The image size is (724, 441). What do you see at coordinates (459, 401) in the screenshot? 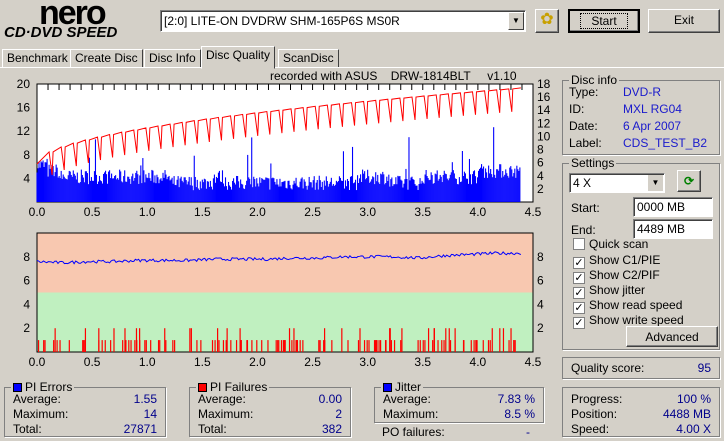
I see `jitter-group: Jitter Average: 7.83 % Maximum: 8.5 %` at bounding box center [459, 401].